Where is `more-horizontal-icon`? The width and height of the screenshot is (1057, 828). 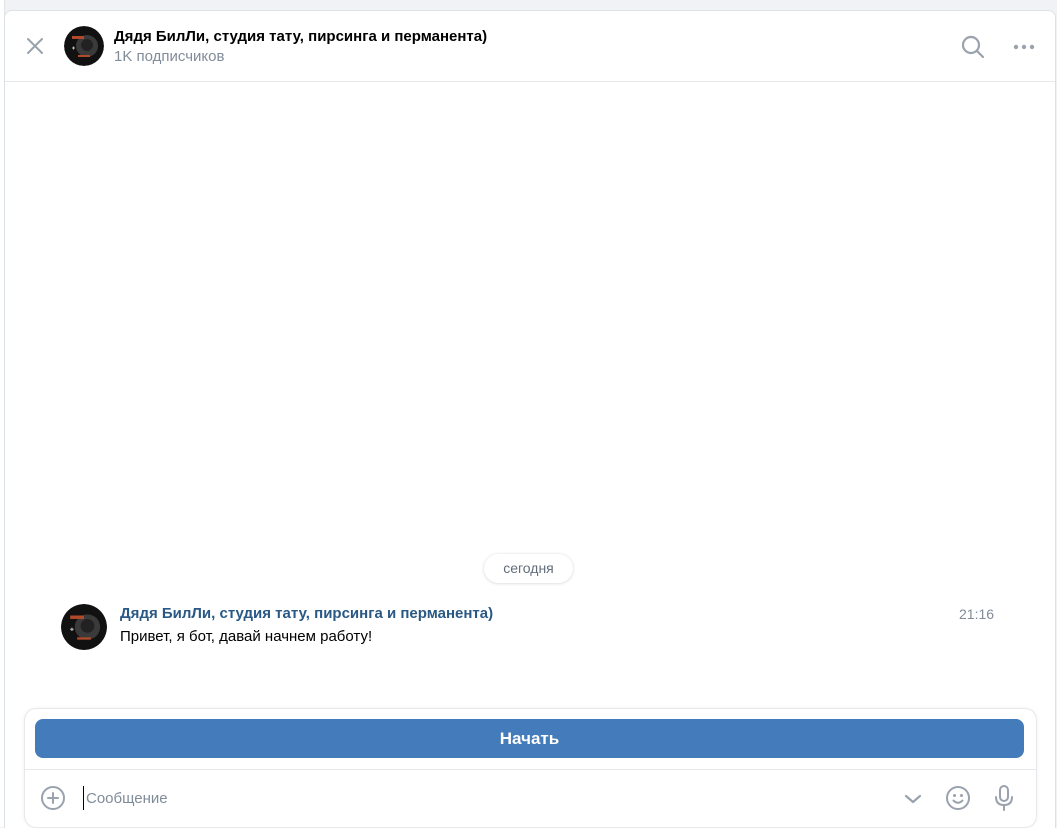 more-horizontal-icon is located at coordinates (1024, 47).